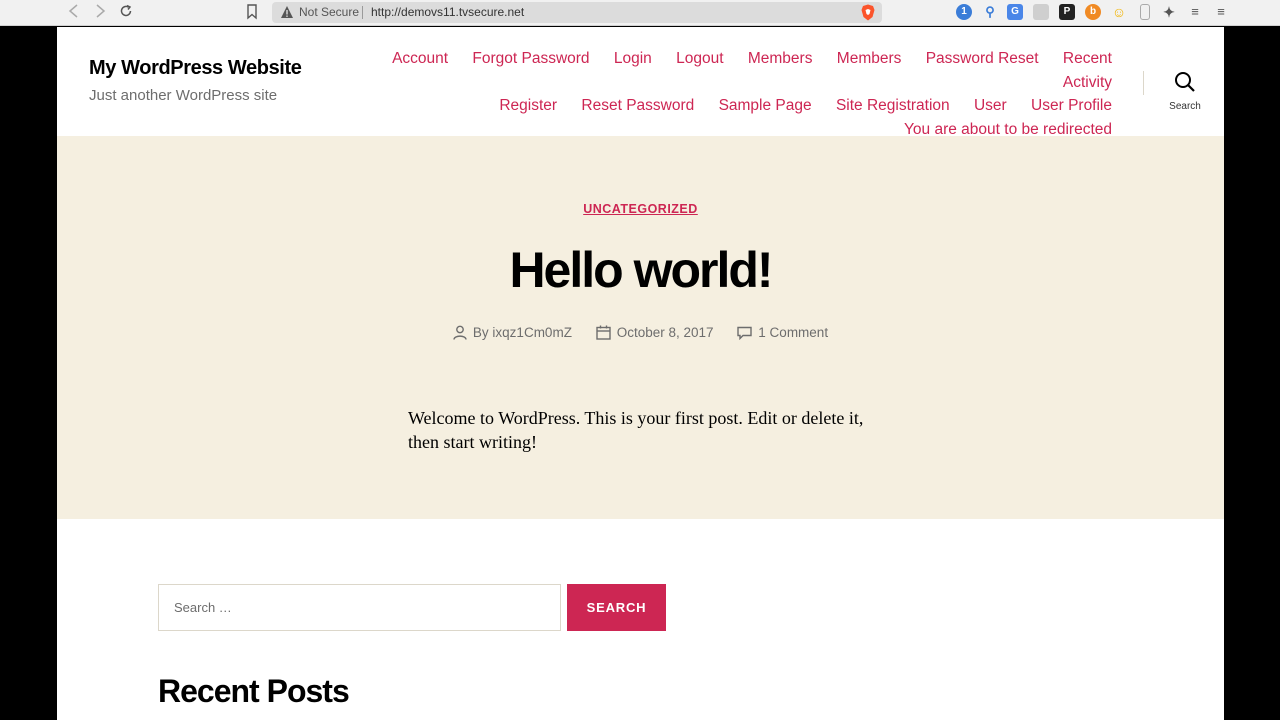 This screenshot has width=1280, height=720. I want to click on menu-item-user: User, so click(990, 105).